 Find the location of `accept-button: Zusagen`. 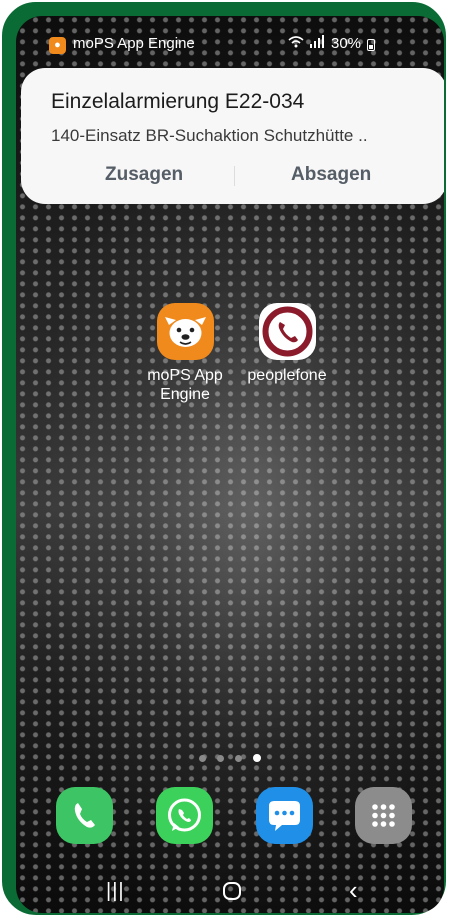

accept-button: Zusagen is located at coordinates (144, 175).